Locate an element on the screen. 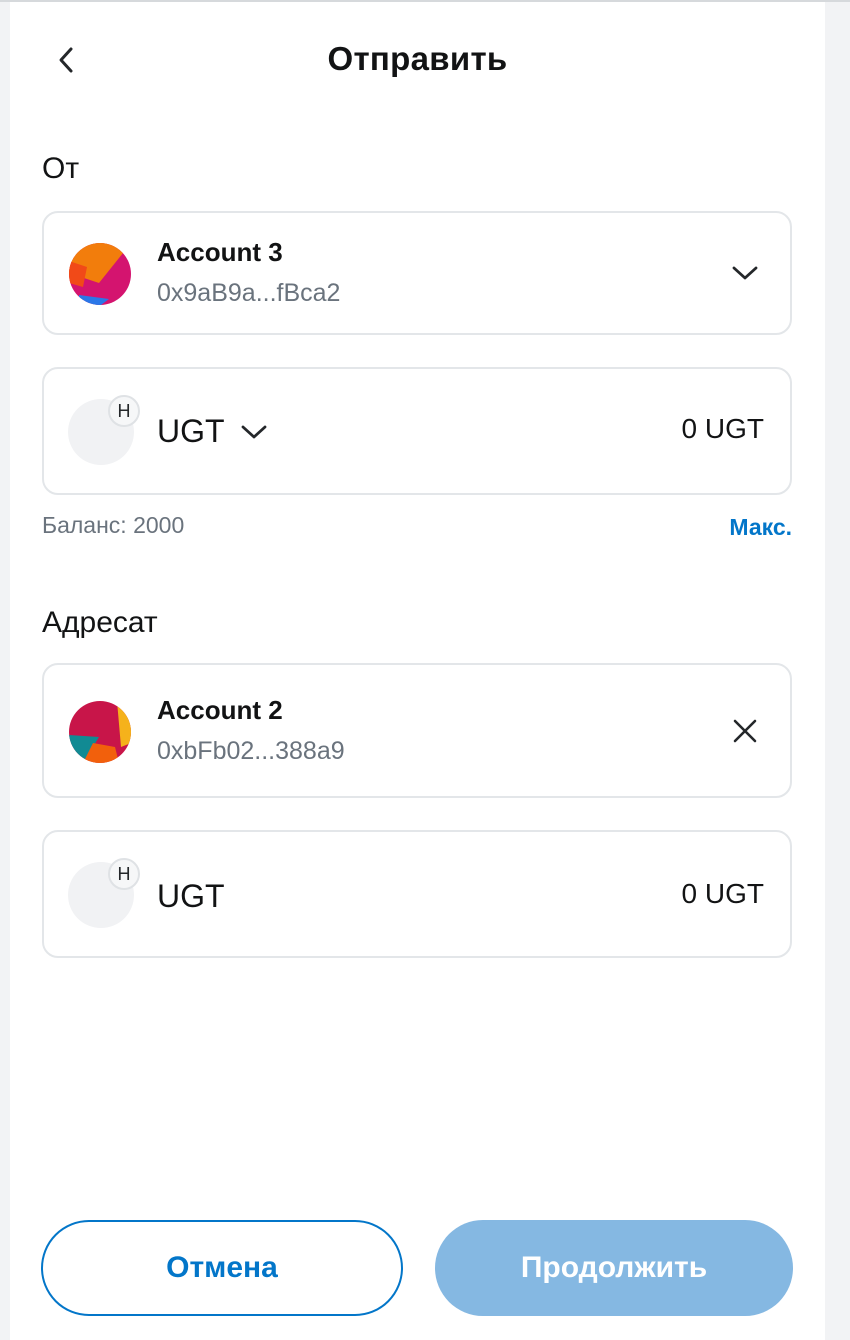 This screenshot has height=1340, width=850. asset-dropdown-button is located at coordinates (254, 432).